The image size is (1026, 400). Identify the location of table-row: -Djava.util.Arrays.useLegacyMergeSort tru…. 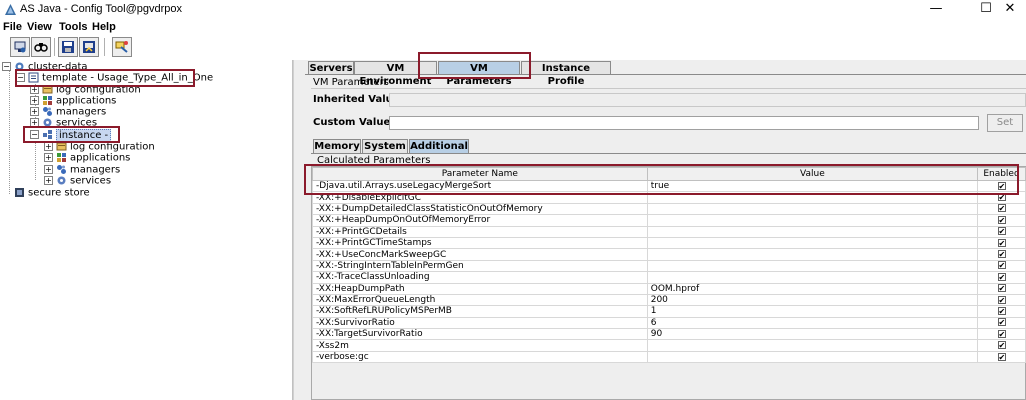
(669, 186).